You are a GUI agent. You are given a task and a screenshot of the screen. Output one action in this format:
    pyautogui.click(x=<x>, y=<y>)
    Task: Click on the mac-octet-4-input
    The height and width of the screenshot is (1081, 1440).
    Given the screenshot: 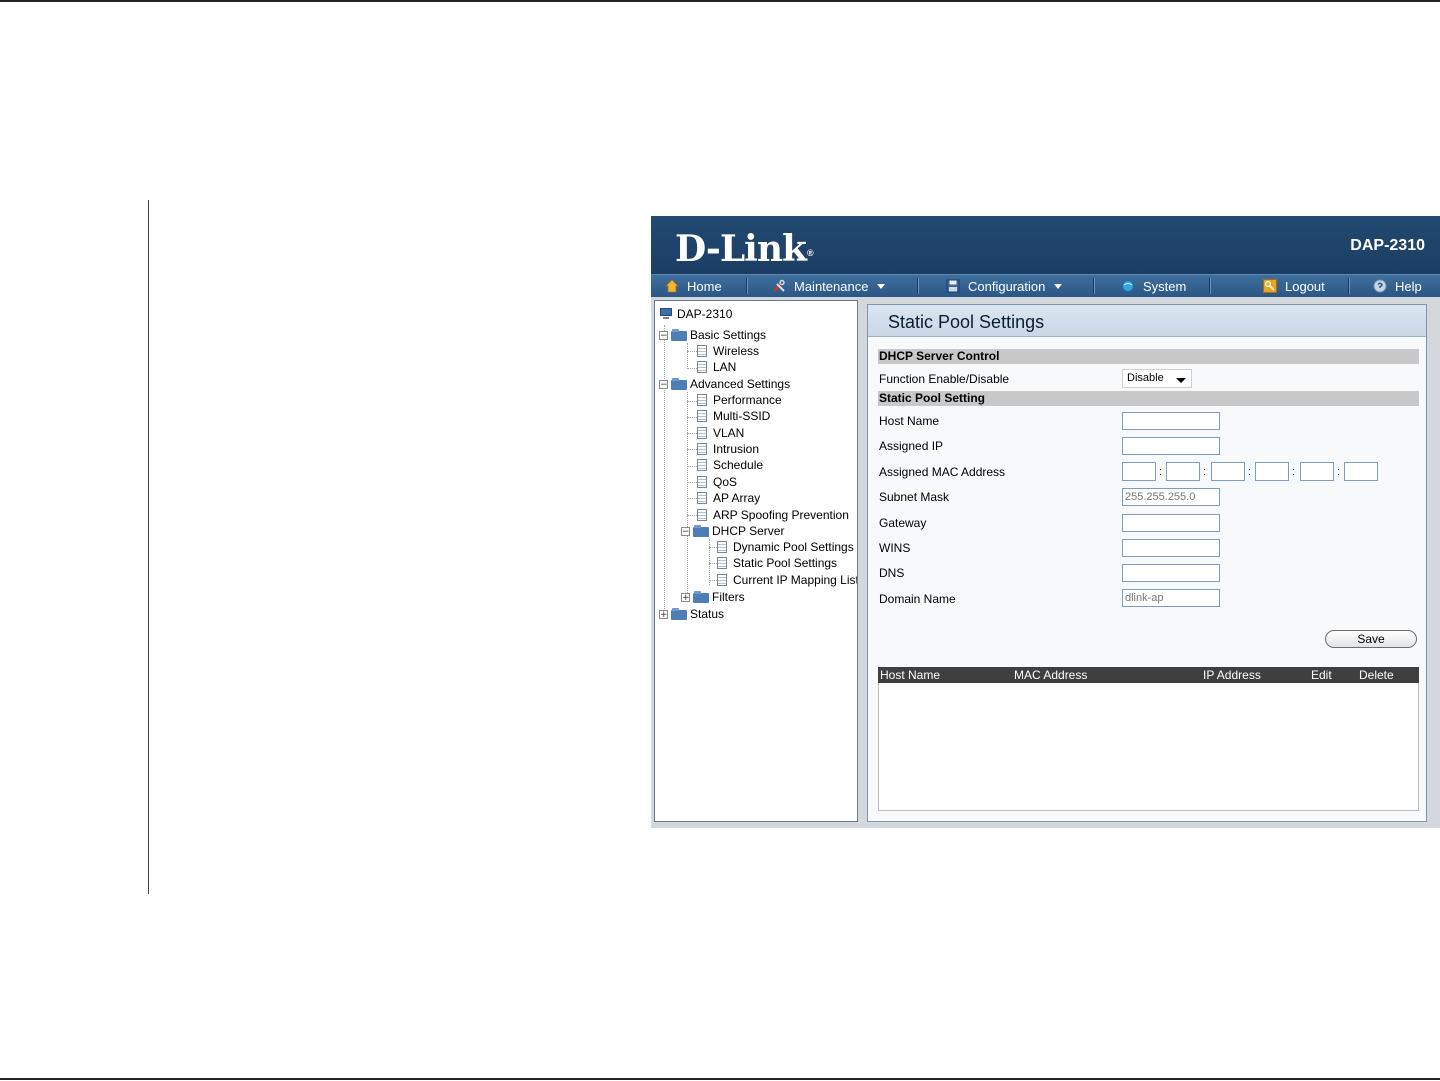 What is the action you would take?
    pyautogui.click(x=1272, y=471)
    